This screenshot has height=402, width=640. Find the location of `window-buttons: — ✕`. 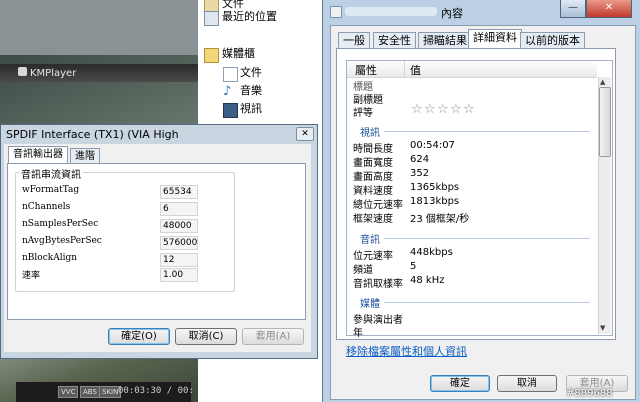

window-buttons: — ✕ is located at coordinates (597, 9).